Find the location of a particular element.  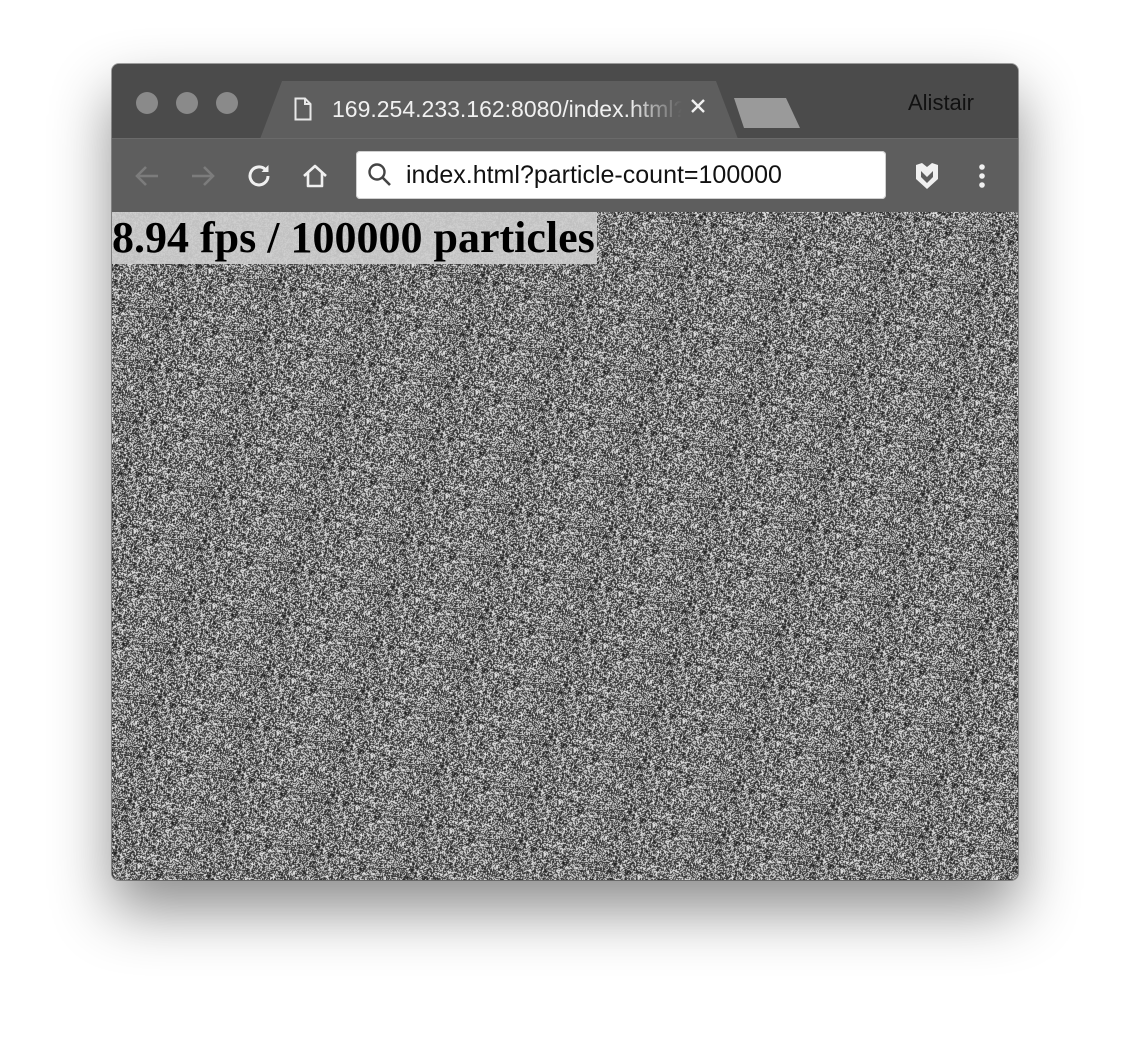

reload-icon is located at coordinates (259, 176).